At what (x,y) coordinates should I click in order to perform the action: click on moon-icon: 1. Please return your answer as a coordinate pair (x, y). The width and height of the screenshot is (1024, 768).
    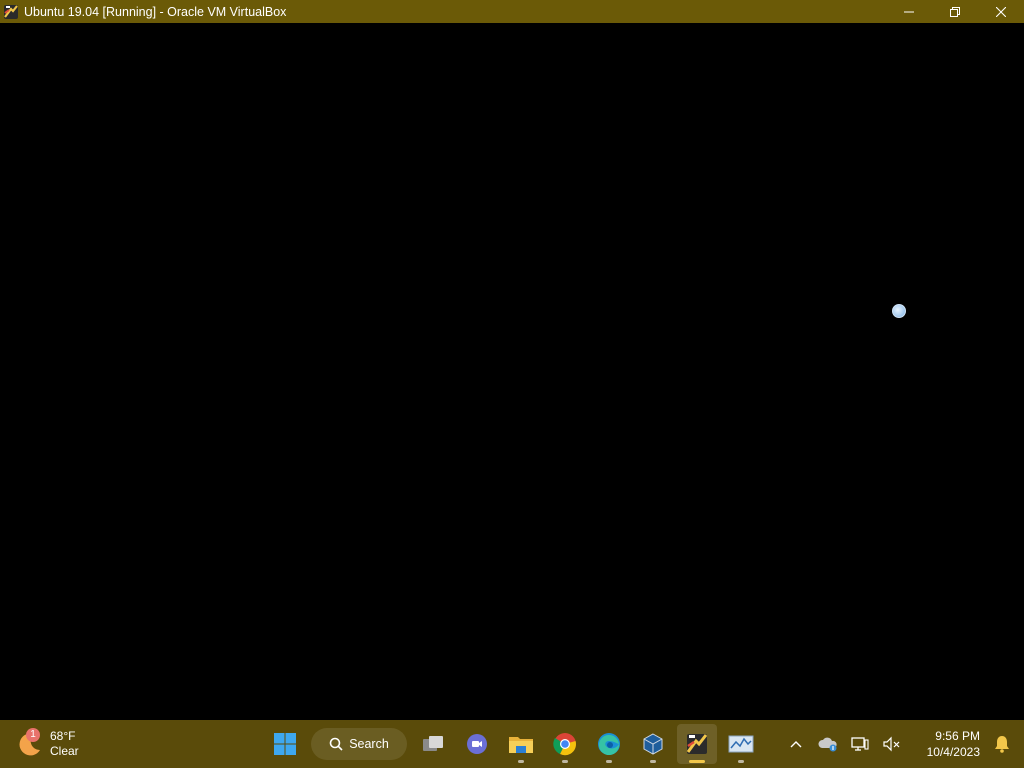
    Looking at the image, I should click on (30, 743).